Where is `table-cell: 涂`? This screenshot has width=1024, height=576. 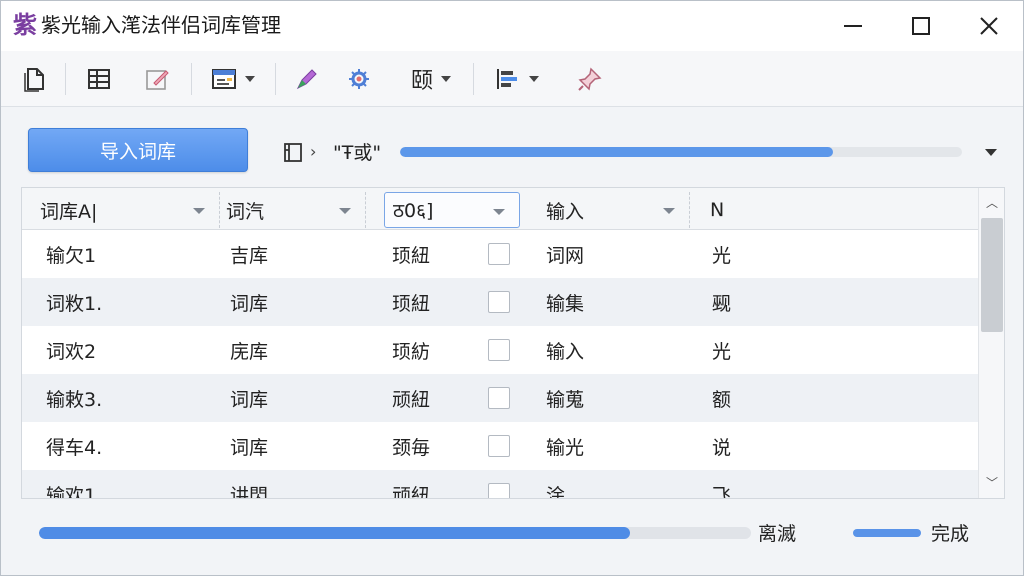 table-cell: 涂 is located at coordinates (556, 491).